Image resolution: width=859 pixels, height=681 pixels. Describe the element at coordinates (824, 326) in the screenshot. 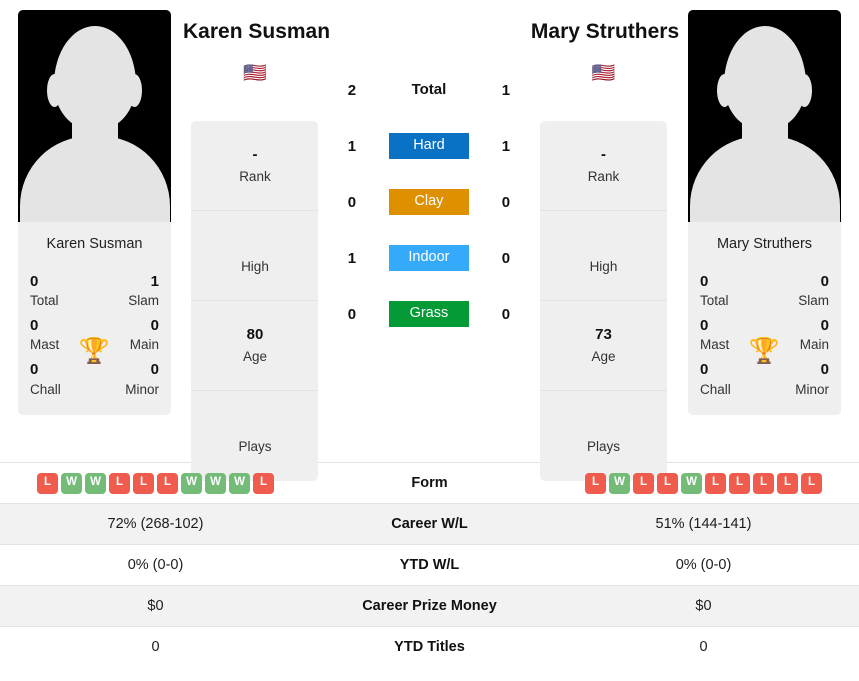

I see `right-titles-main-value: 0` at that location.